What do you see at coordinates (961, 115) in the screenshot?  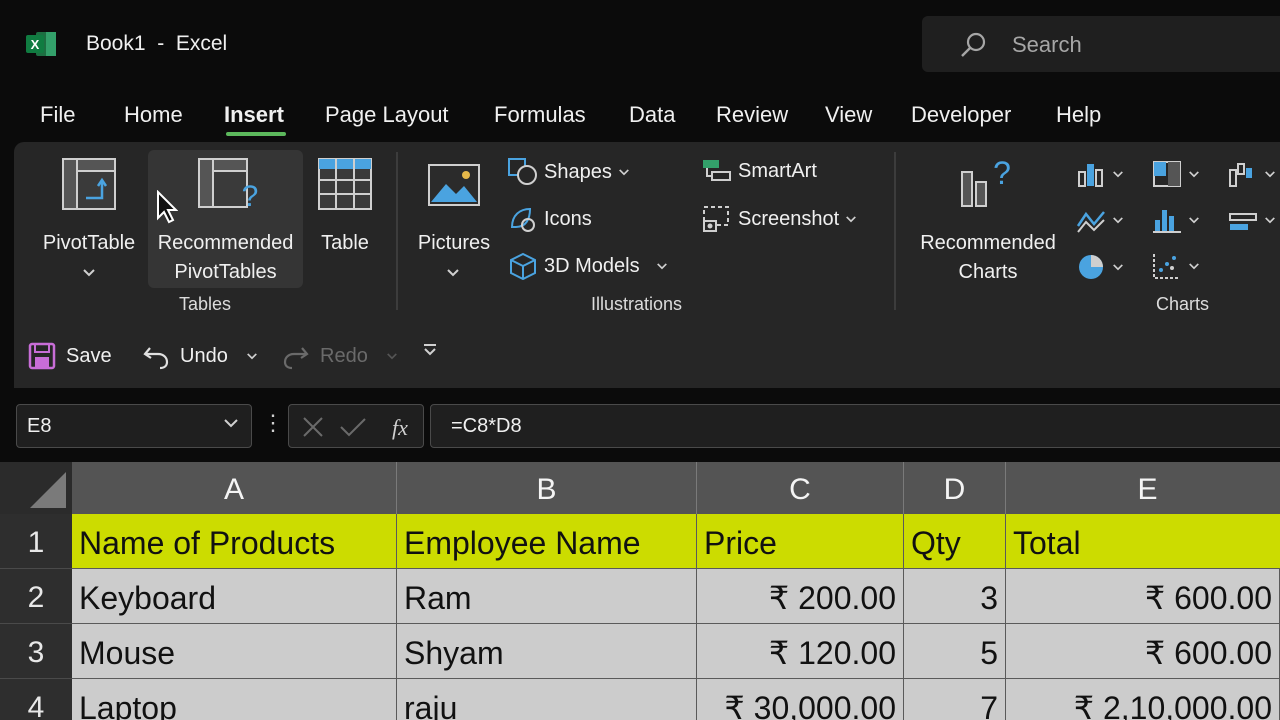 I see `tab-developer: Developer` at bounding box center [961, 115].